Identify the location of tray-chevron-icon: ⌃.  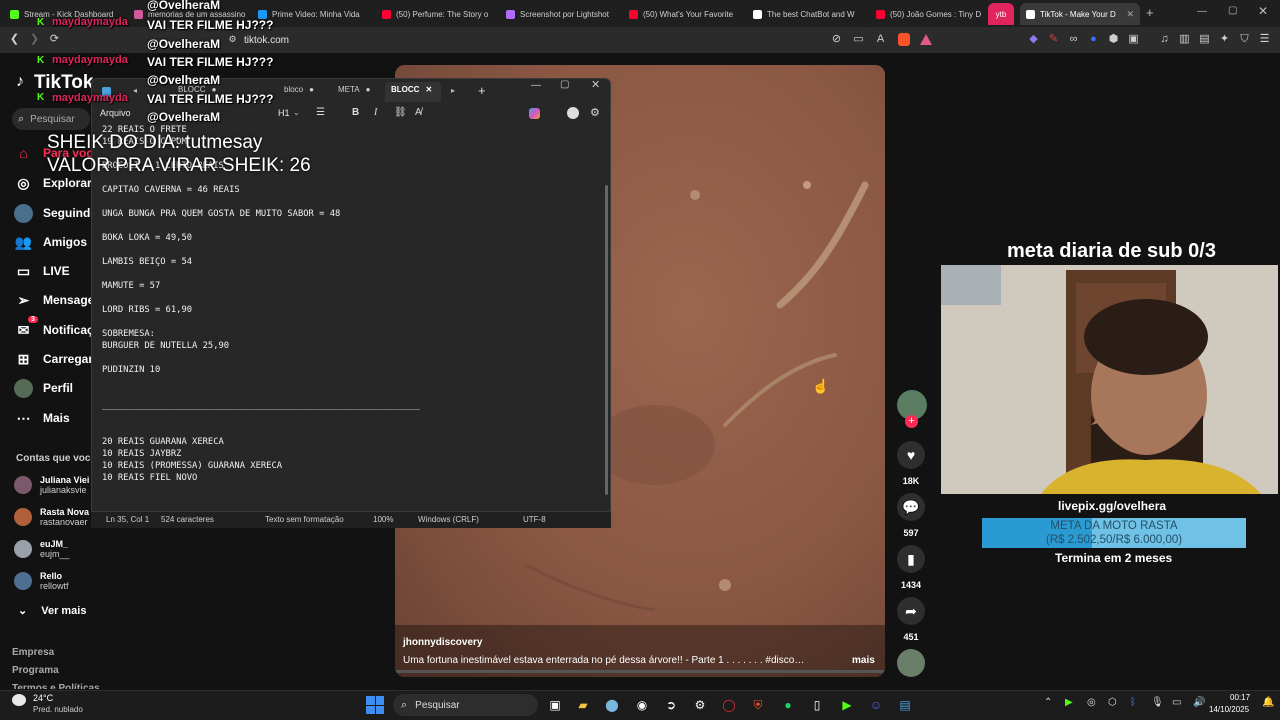
(1048, 702).